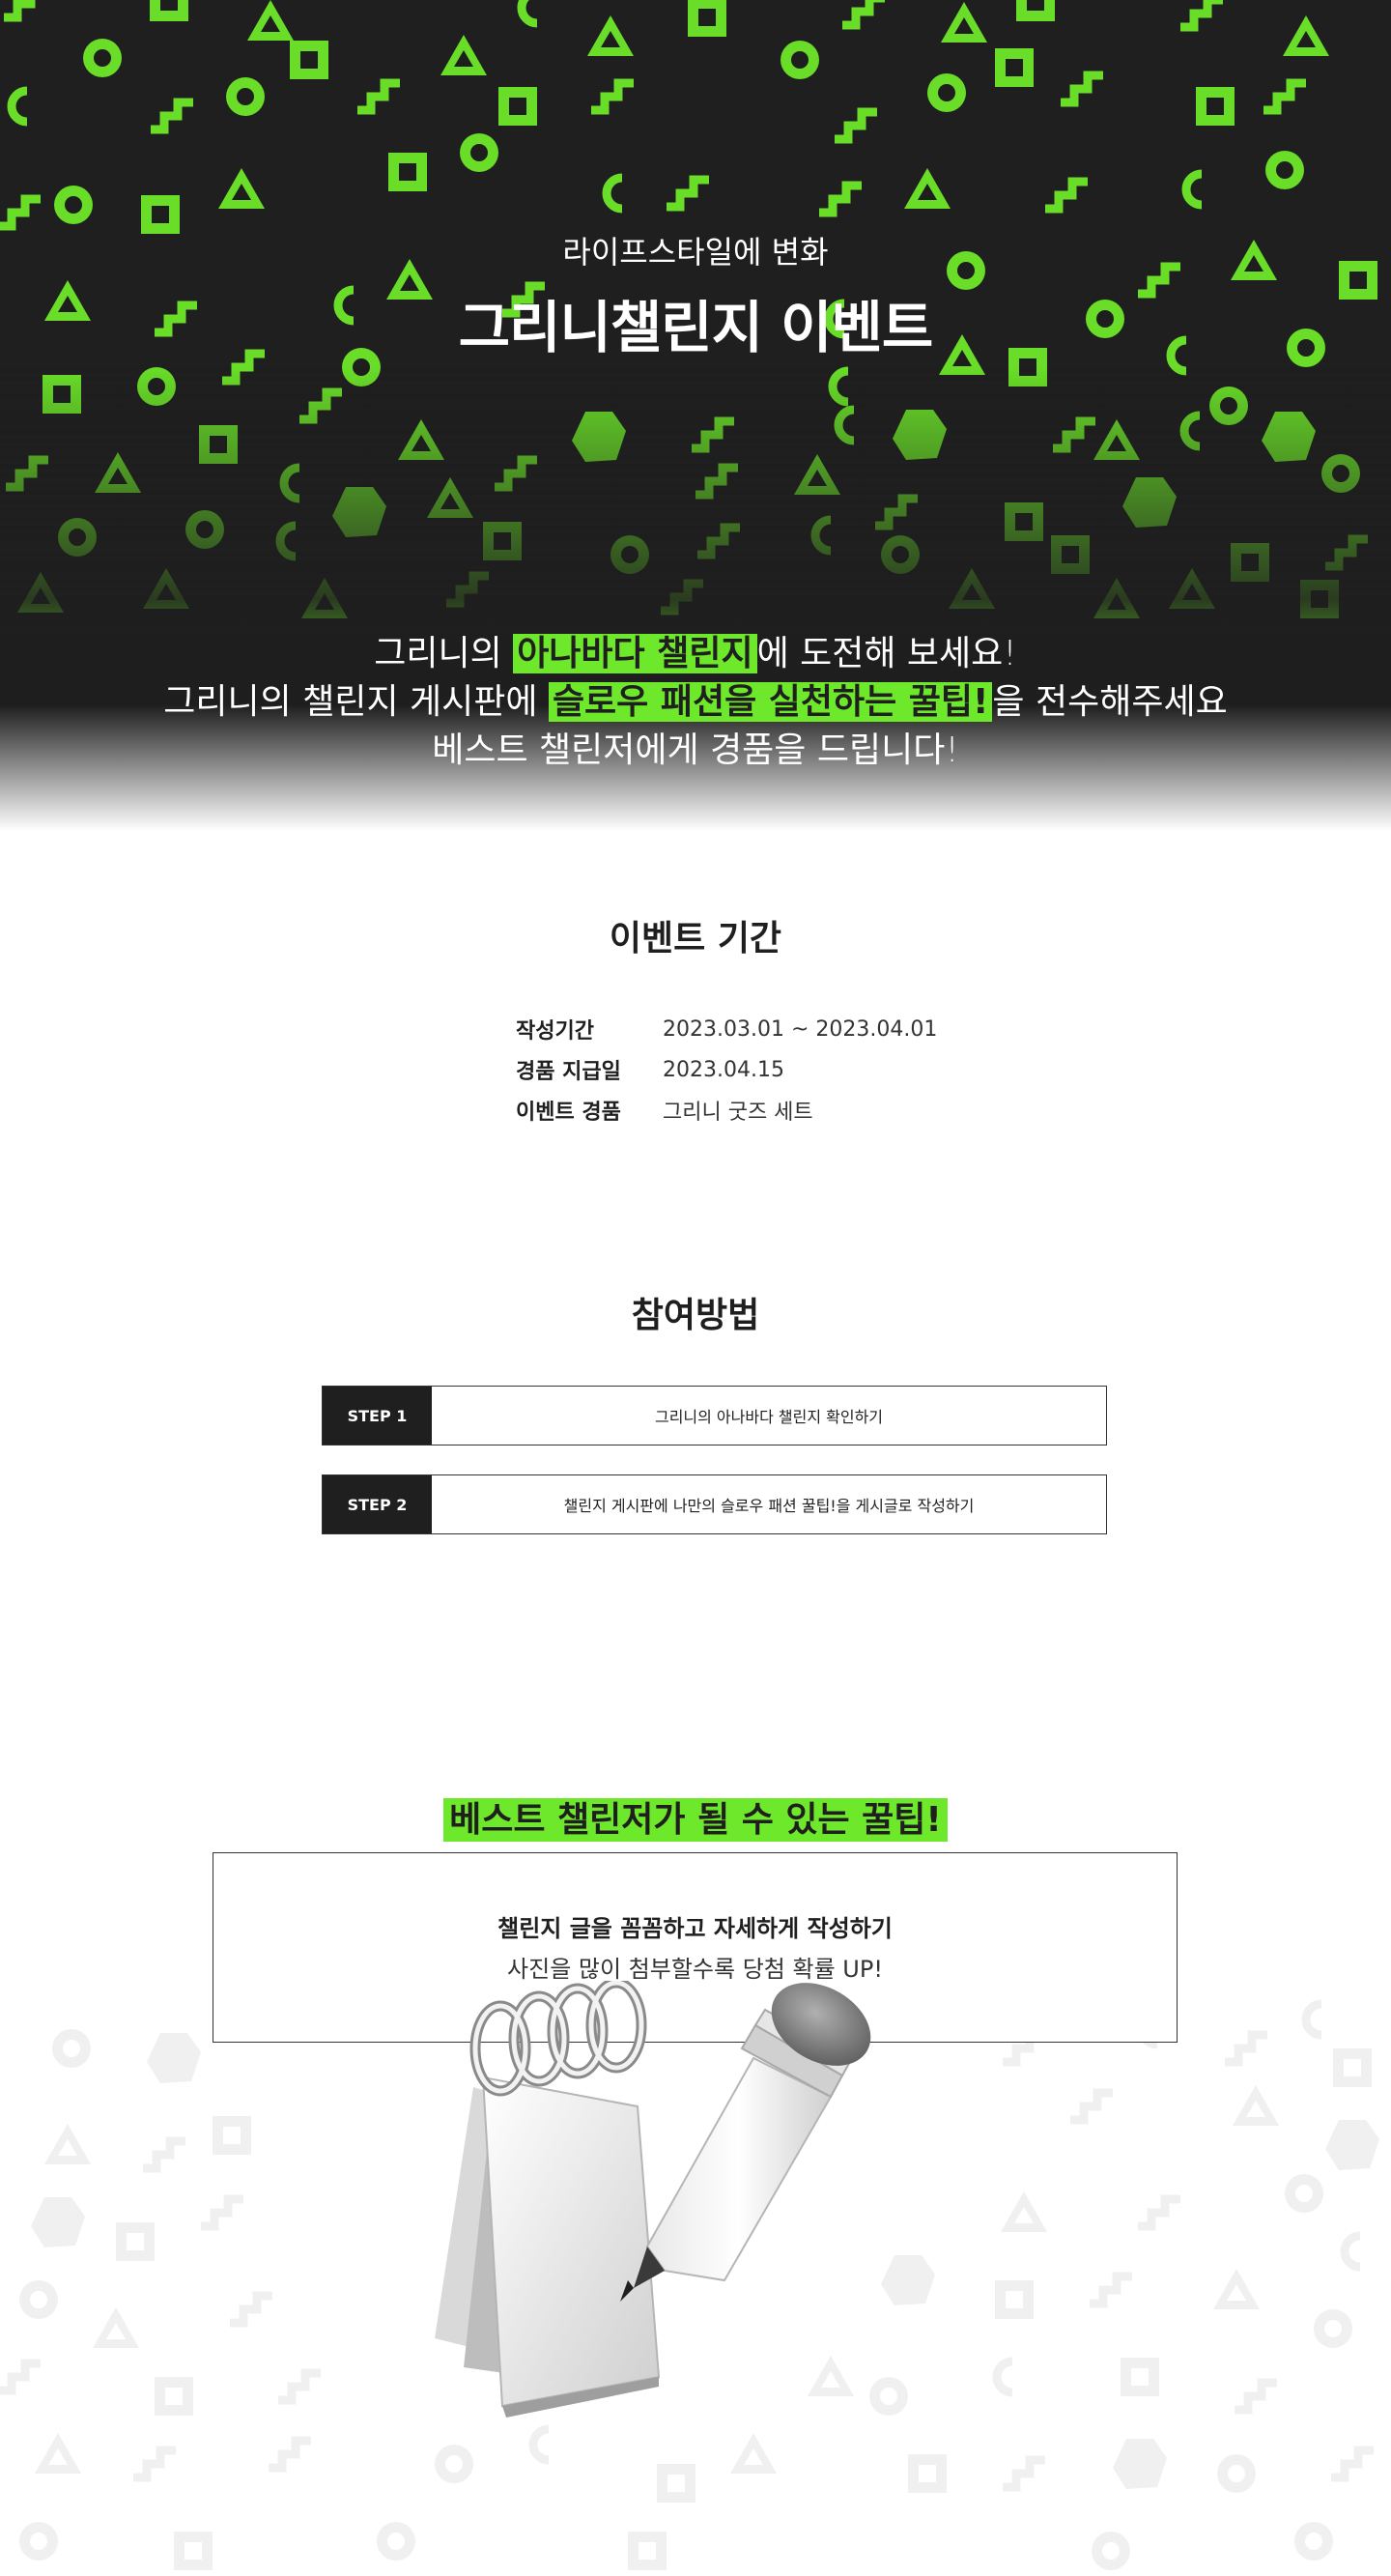 Image resolution: width=1391 pixels, height=2576 pixels. What do you see at coordinates (444, 653) in the screenshot?
I see `hero-line-1-text: 그리니의` at bounding box center [444, 653].